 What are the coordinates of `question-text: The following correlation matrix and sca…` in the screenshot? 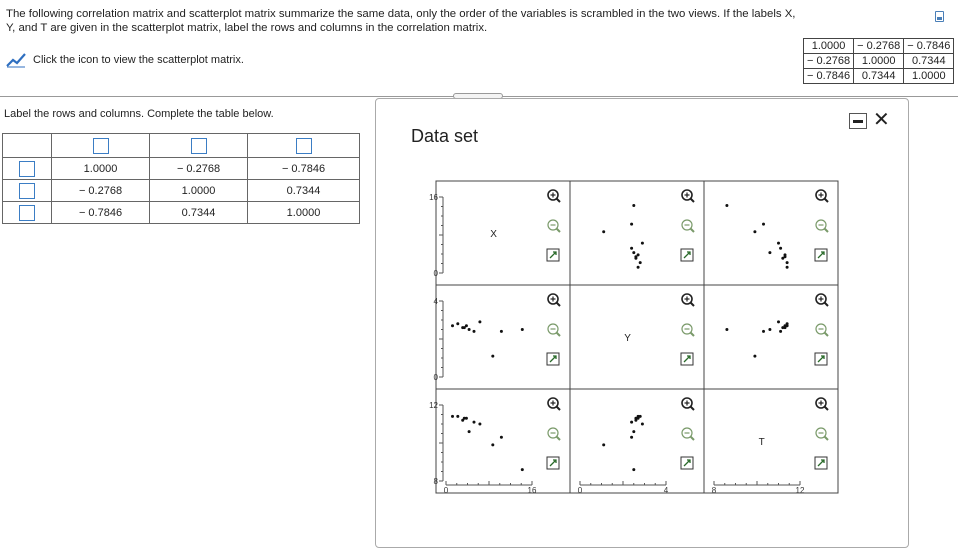 It's located at (401, 21).